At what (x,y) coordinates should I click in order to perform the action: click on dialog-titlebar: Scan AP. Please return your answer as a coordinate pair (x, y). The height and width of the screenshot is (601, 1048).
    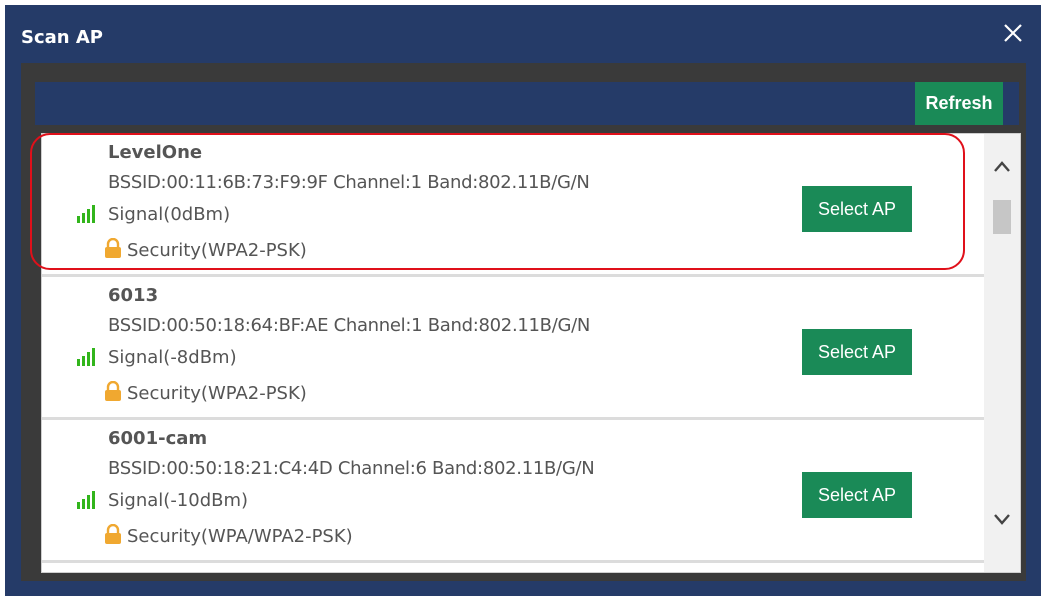
    Looking at the image, I should click on (523, 34).